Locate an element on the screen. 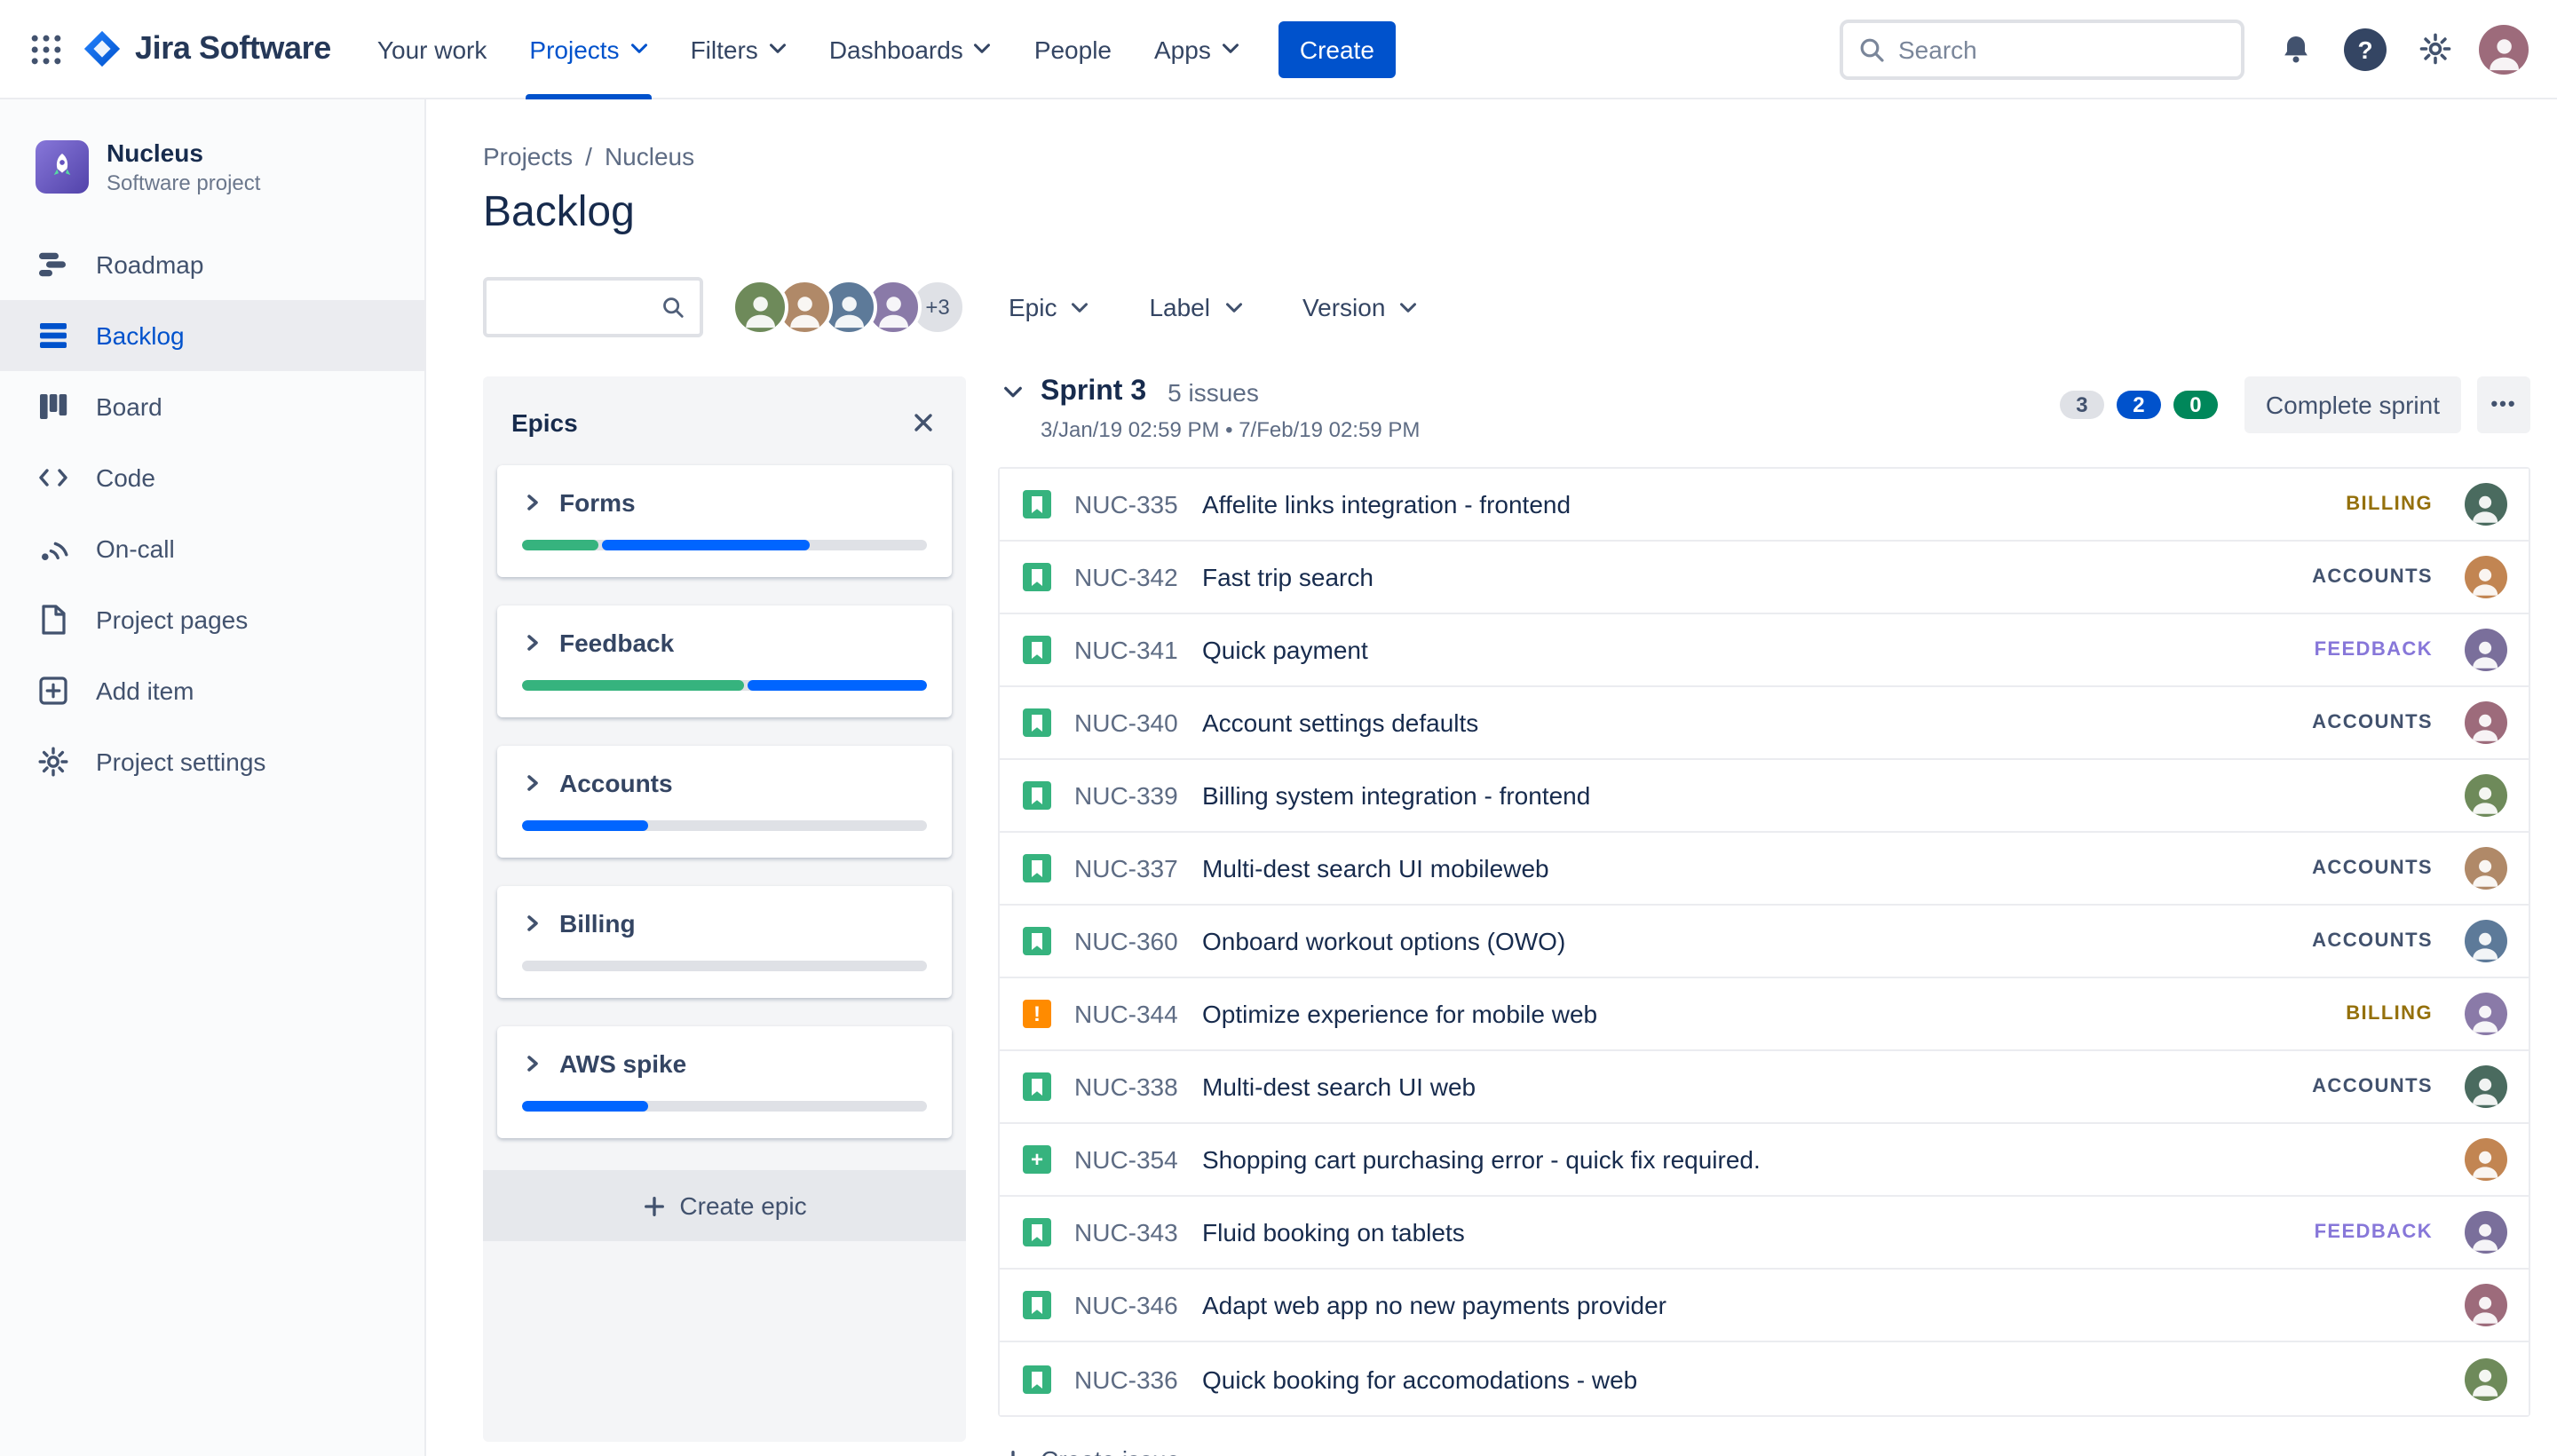 The width and height of the screenshot is (2557, 1456). jira-logo: Jira Software is located at coordinates (215, 48).